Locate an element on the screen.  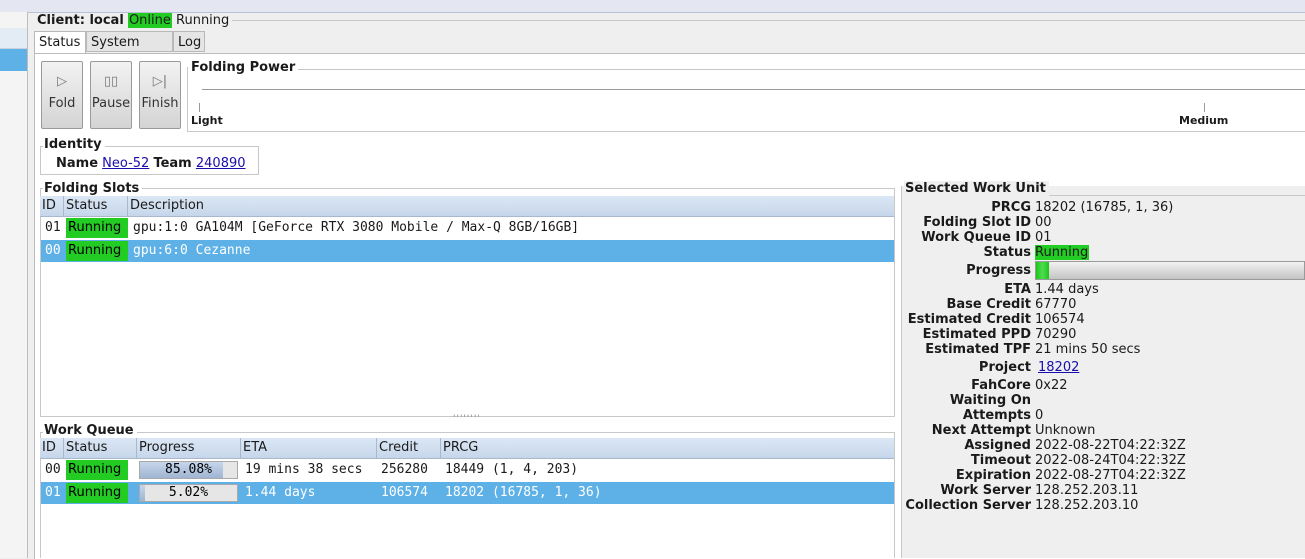
slots-col-description: Description is located at coordinates (511, 206).